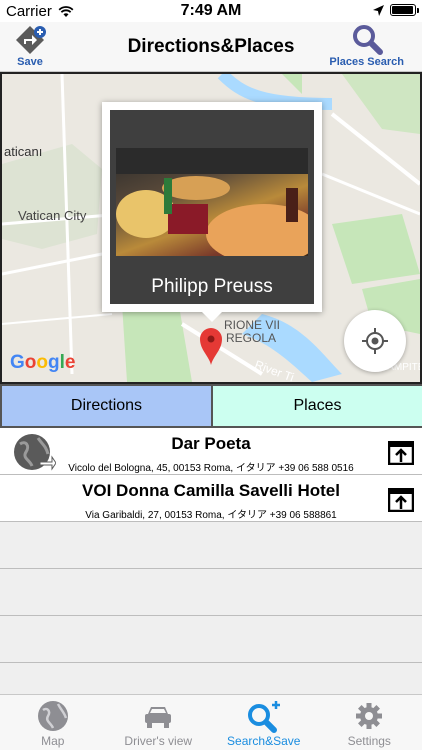 This screenshot has height=750, width=422. What do you see at coordinates (211, 490) in the screenshot?
I see `place-title: VOI Donna Camilla Savelli Hotel` at bounding box center [211, 490].